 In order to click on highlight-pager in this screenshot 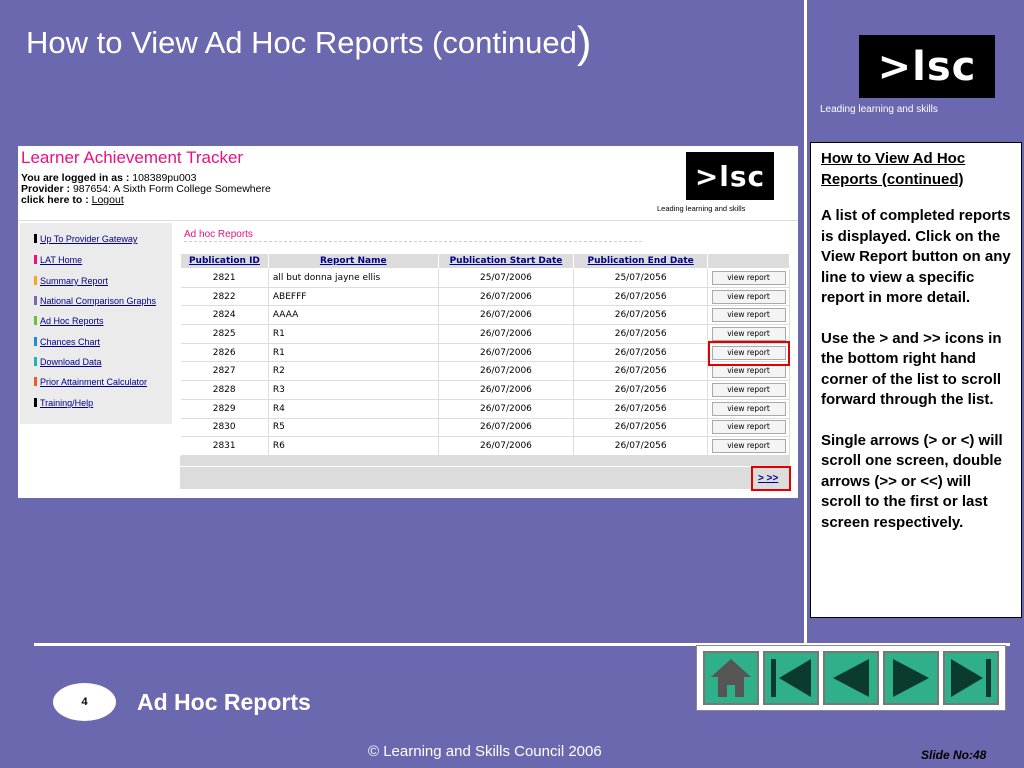, I will do `click(771, 478)`.